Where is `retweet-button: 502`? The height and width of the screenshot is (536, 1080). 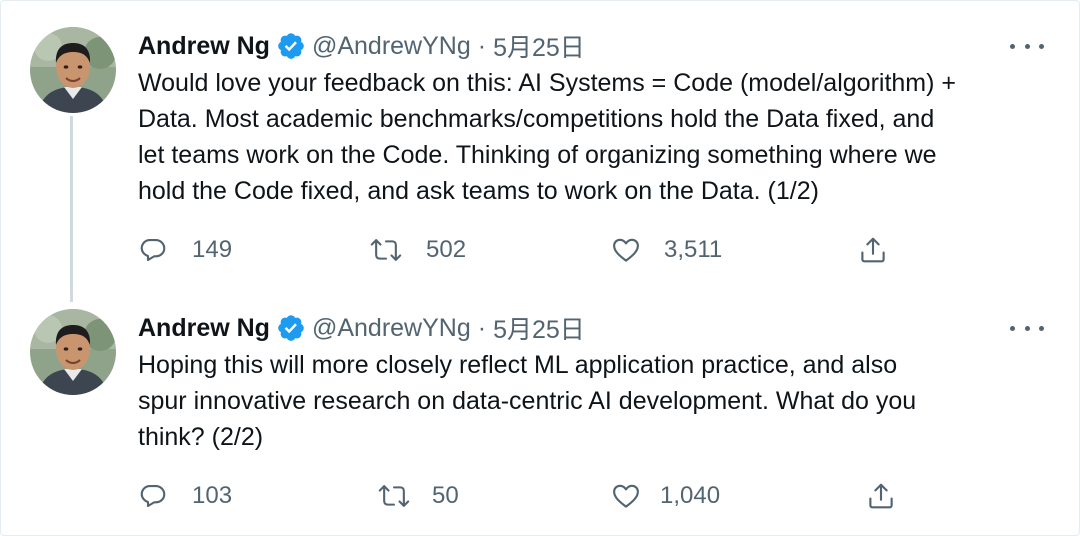 retweet-button: 502 is located at coordinates (490, 250).